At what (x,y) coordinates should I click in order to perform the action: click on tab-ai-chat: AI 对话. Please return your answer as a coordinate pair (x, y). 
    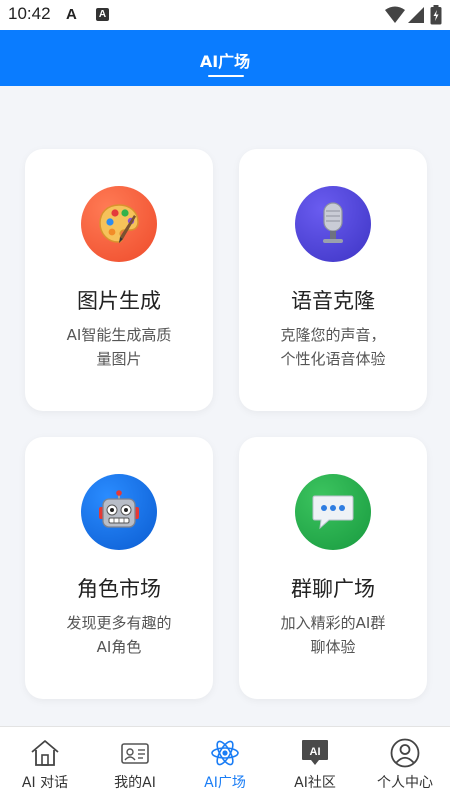
    Looking at the image, I should click on (45, 764).